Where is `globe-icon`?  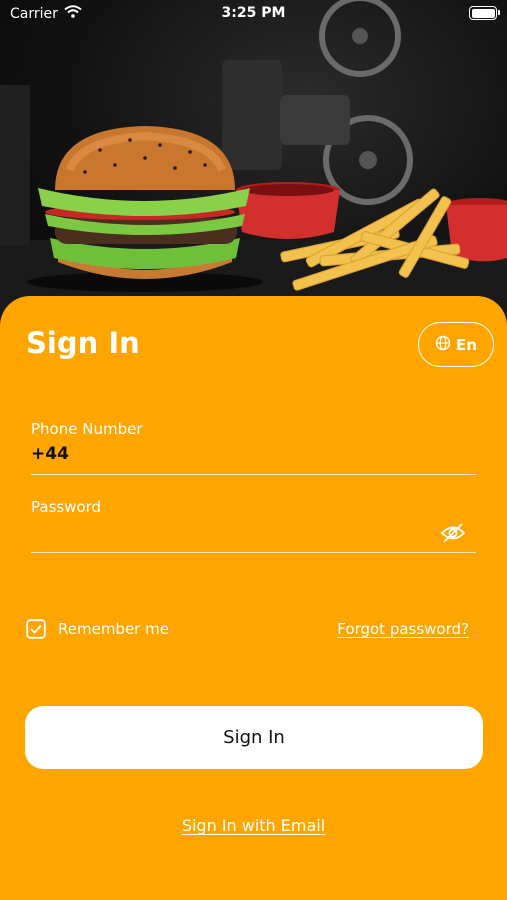
globe-icon is located at coordinates (443, 345).